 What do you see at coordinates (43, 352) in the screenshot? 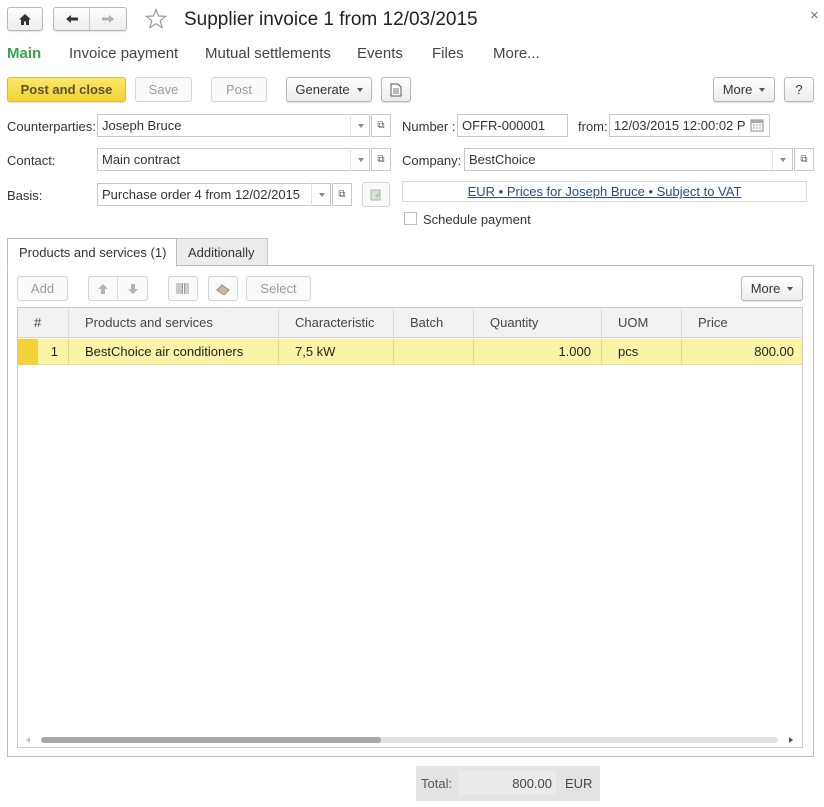
I see `cell-number: 1` at bounding box center [43, 352].